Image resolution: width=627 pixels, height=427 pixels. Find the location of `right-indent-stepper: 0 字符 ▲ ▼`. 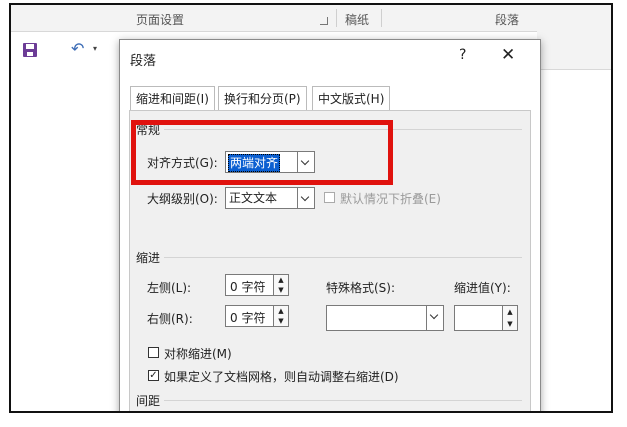

right-indent-stepper: 0 字符 ▲ ▼ is located at coordinates (257, 316).